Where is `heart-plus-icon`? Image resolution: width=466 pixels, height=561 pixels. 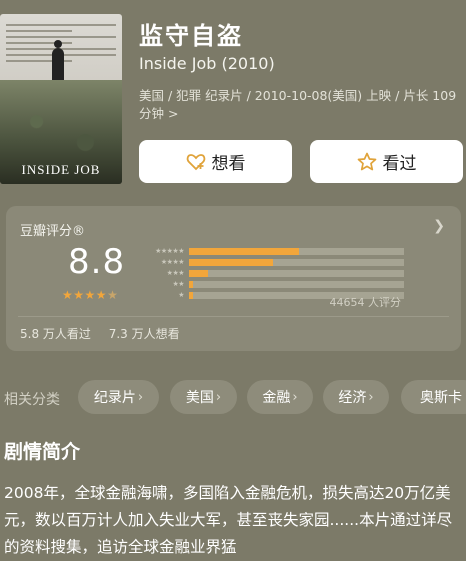
heart-plus-icon is located at coordinates (196, 162).